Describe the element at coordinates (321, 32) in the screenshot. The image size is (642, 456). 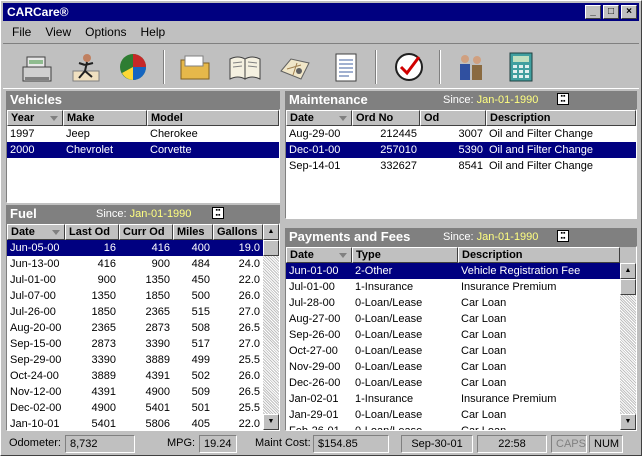
I see `menu-bar: File View Options Help` at that location.